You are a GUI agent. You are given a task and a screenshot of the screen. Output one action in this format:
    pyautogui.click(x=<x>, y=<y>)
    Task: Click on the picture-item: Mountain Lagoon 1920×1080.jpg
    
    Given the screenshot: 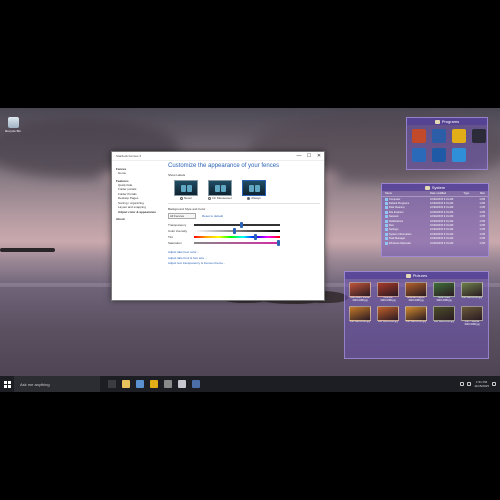 What is the action you would take?
    pyautogui.click(x=416, y=292)
    